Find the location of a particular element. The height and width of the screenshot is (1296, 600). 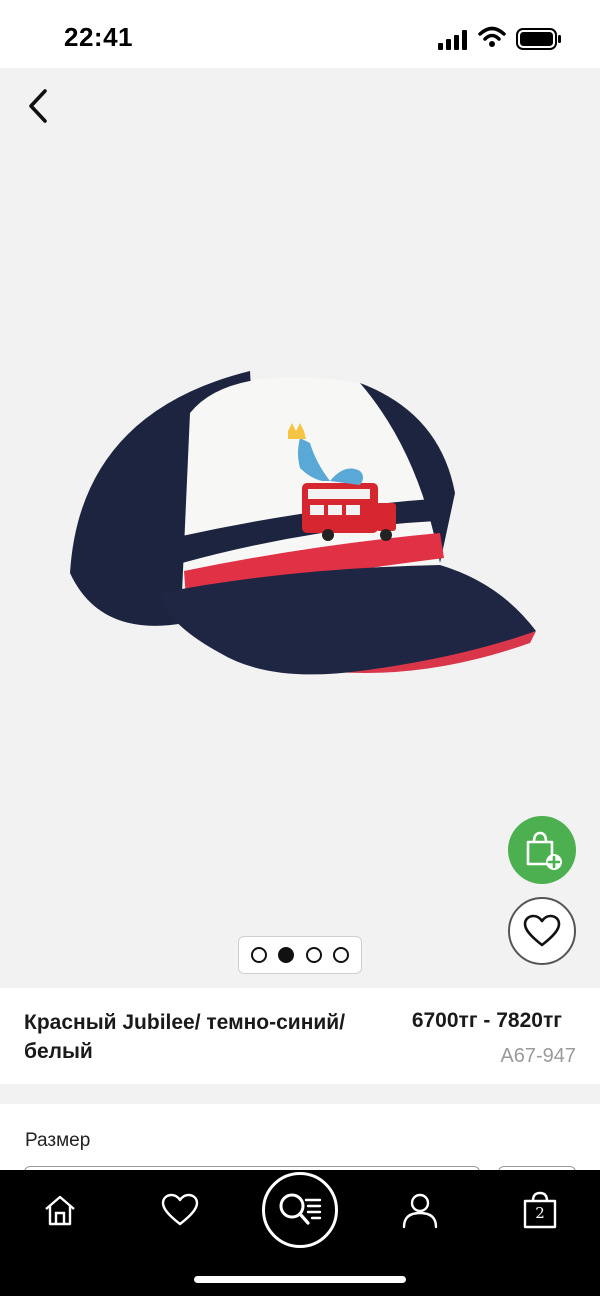

bottom-nav: 2 is located at coordinates (300, 1233).